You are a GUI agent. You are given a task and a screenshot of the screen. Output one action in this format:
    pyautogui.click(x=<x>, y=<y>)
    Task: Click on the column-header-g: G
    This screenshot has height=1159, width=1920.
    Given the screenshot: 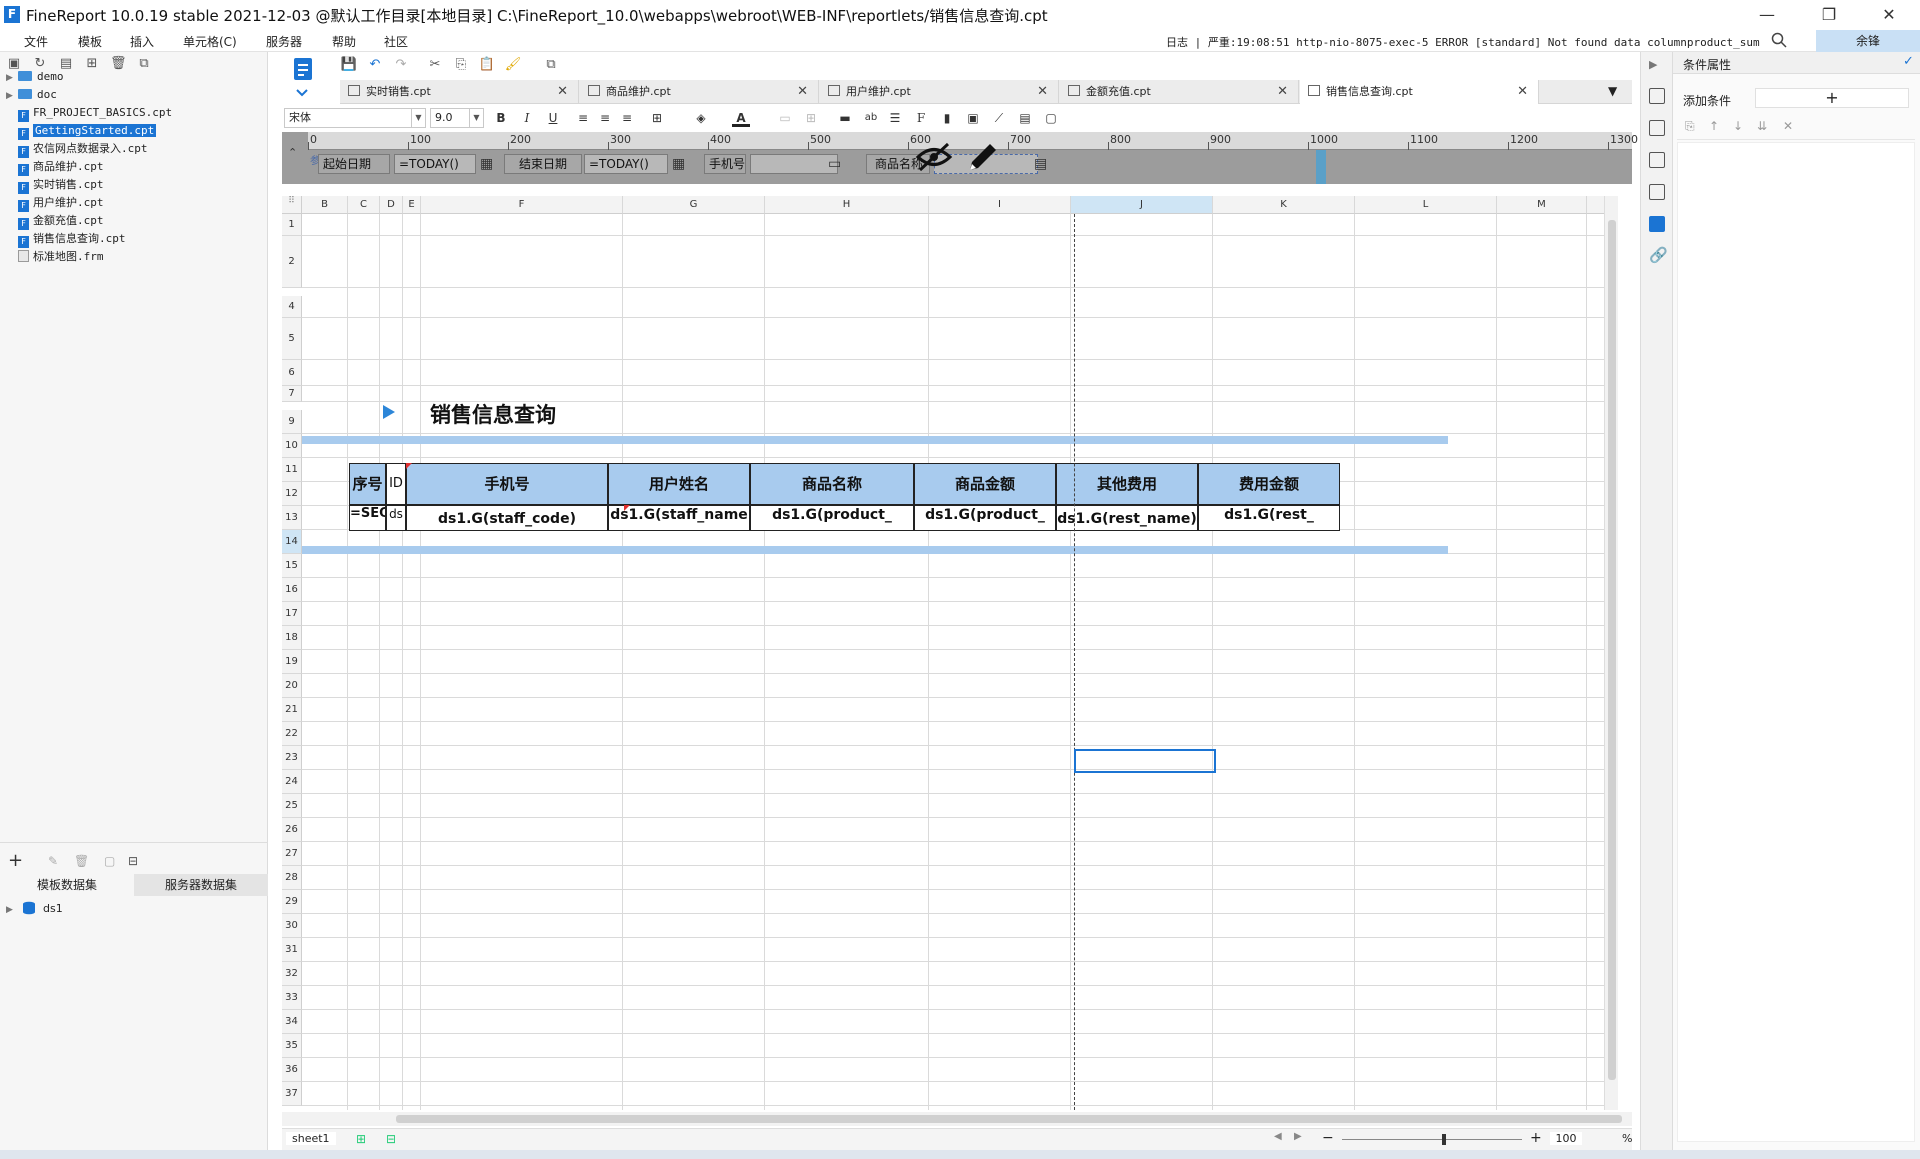 What is the action you would take?
    pyautogui.click(x=694, y=205)
    